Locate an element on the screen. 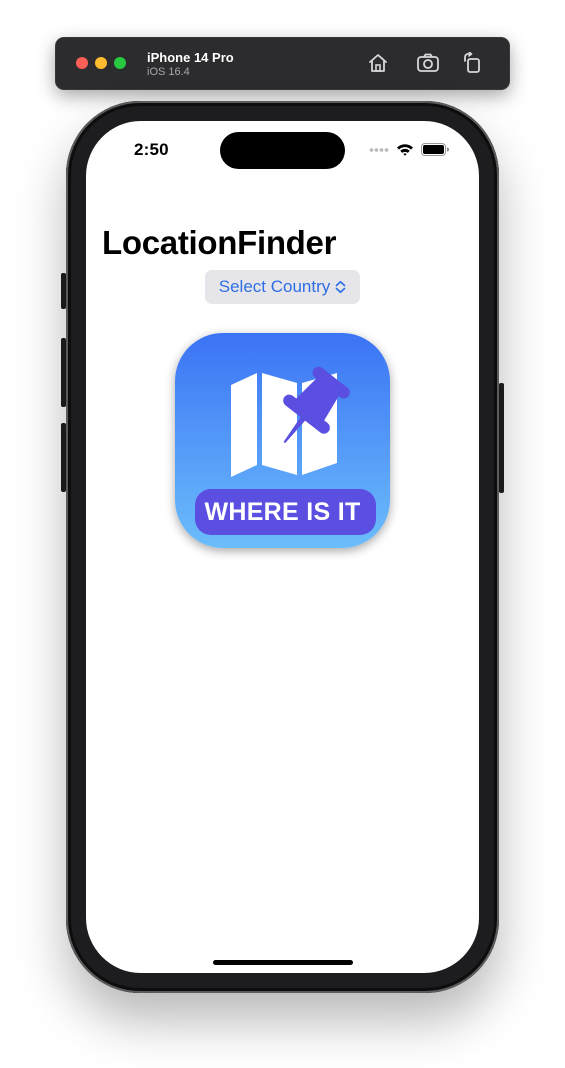  simulator-toolbar: iPhone 14 Pro iOS 16.4 is located at coordinates (282, 63).